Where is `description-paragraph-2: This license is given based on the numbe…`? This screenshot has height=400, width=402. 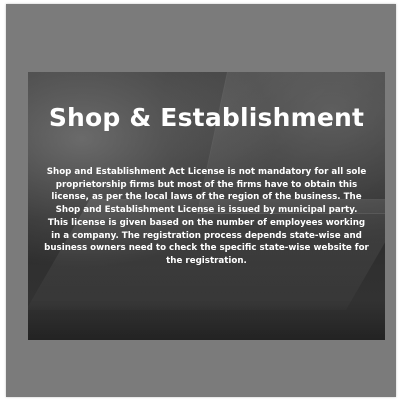
description-paragraph-2: This license is given based on the numbe… is located at coordinates (206, 241).